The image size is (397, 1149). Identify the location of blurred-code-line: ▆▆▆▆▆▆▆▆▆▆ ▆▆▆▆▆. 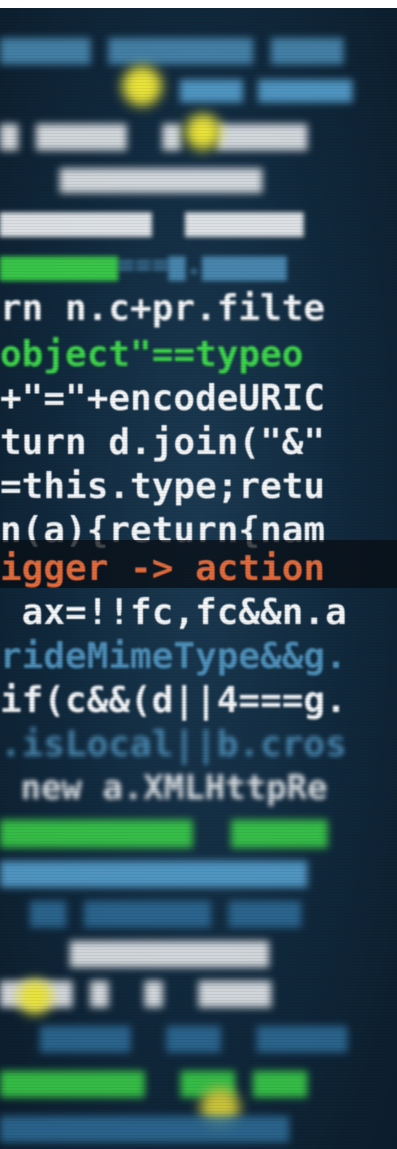
(164, 829).